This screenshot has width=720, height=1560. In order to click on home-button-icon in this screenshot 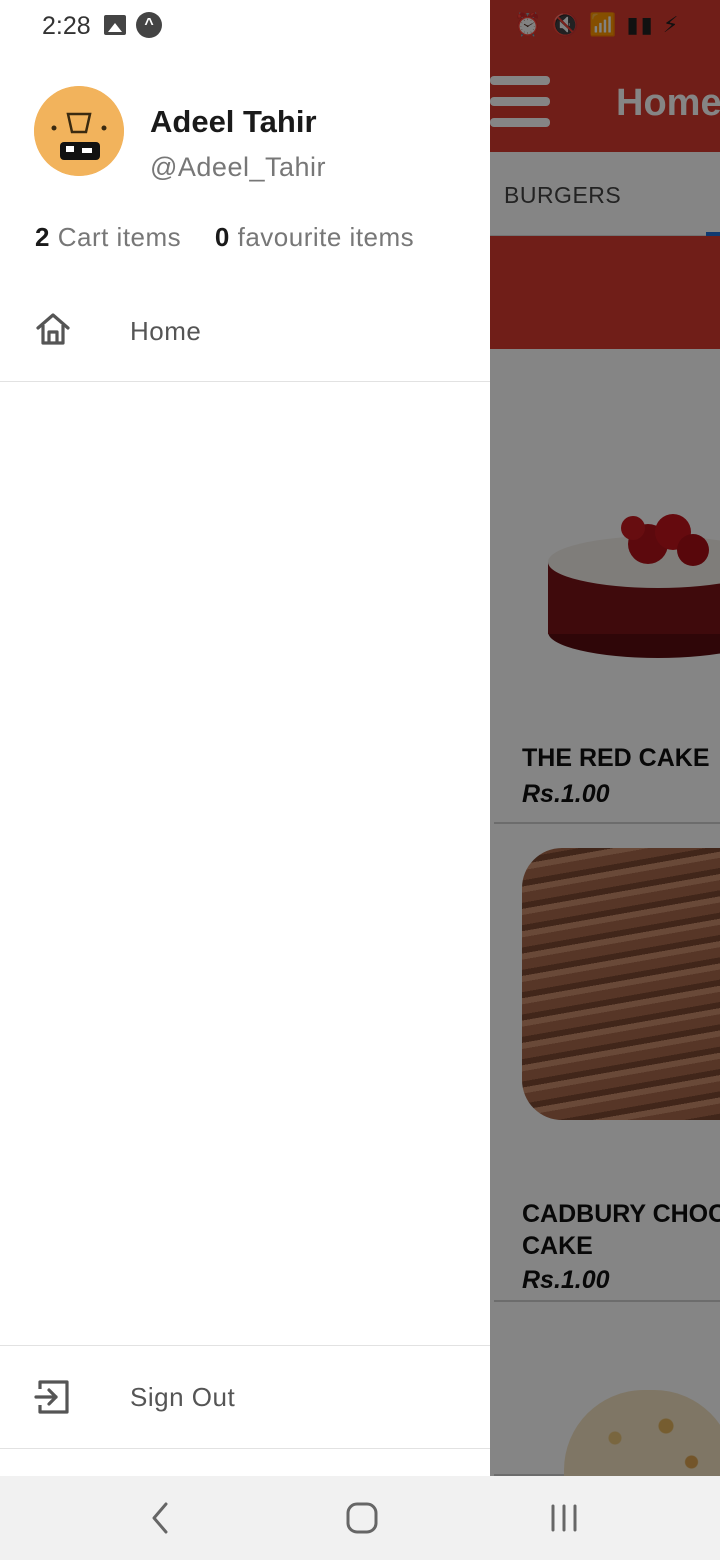, I will do `click(362, 1518)`.